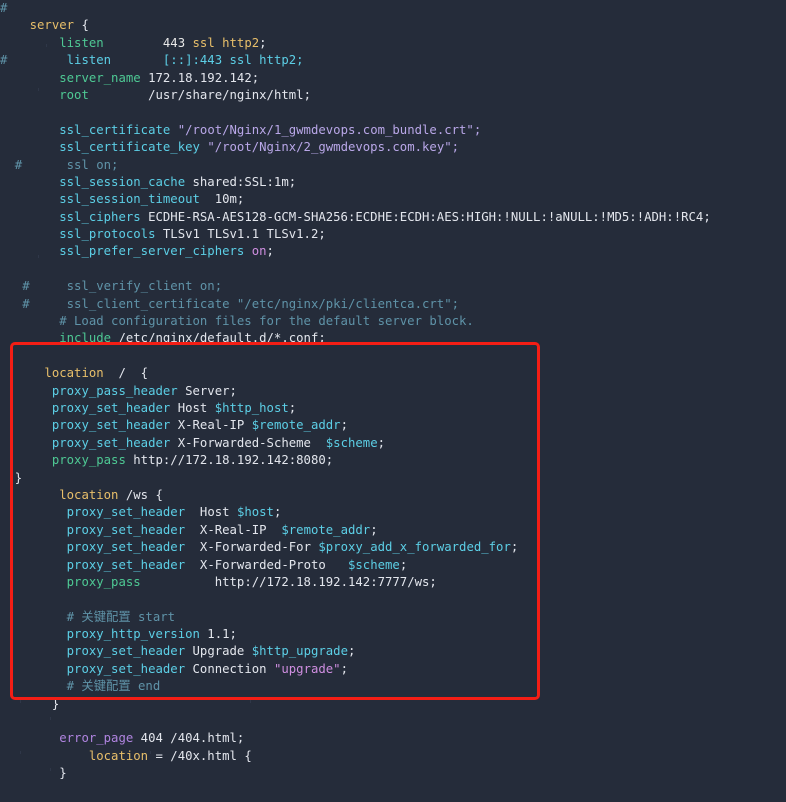 This screenshot has height=802, width=786. What do you see at coordinates (4, 8) in the screenshot?
I see `code-token: #` at bounding box center [4, 8].